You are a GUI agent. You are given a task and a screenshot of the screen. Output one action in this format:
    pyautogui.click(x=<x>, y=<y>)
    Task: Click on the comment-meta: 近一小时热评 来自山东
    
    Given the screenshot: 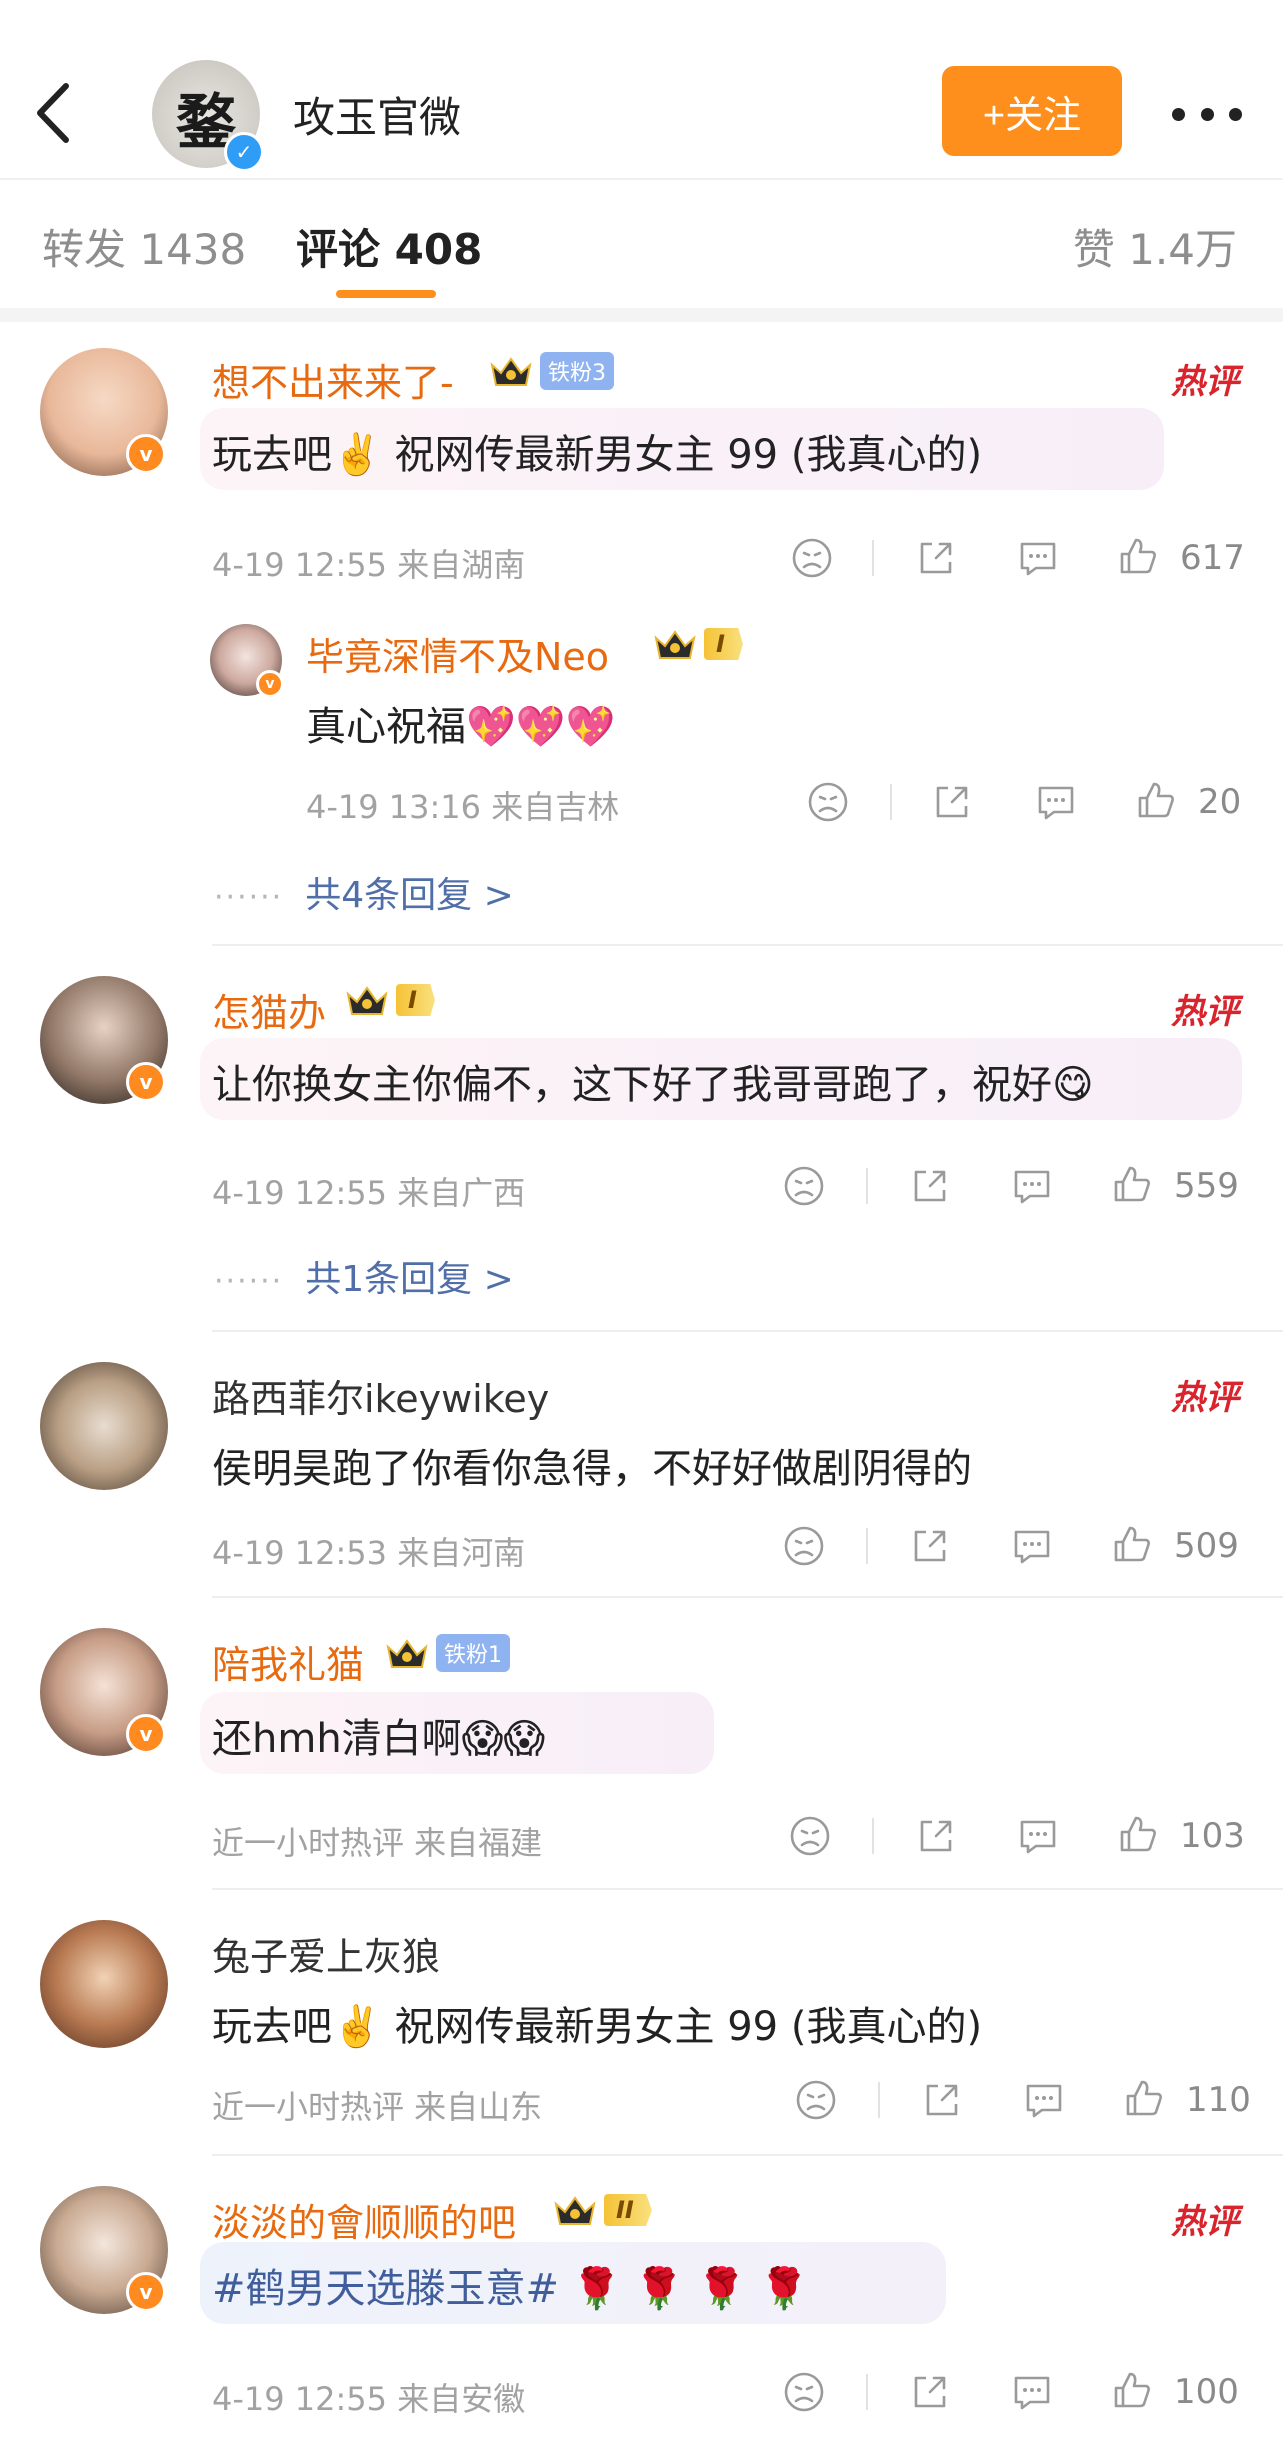 What is the action you would take?
    pyautogui.click(x=377, y=2107)
    